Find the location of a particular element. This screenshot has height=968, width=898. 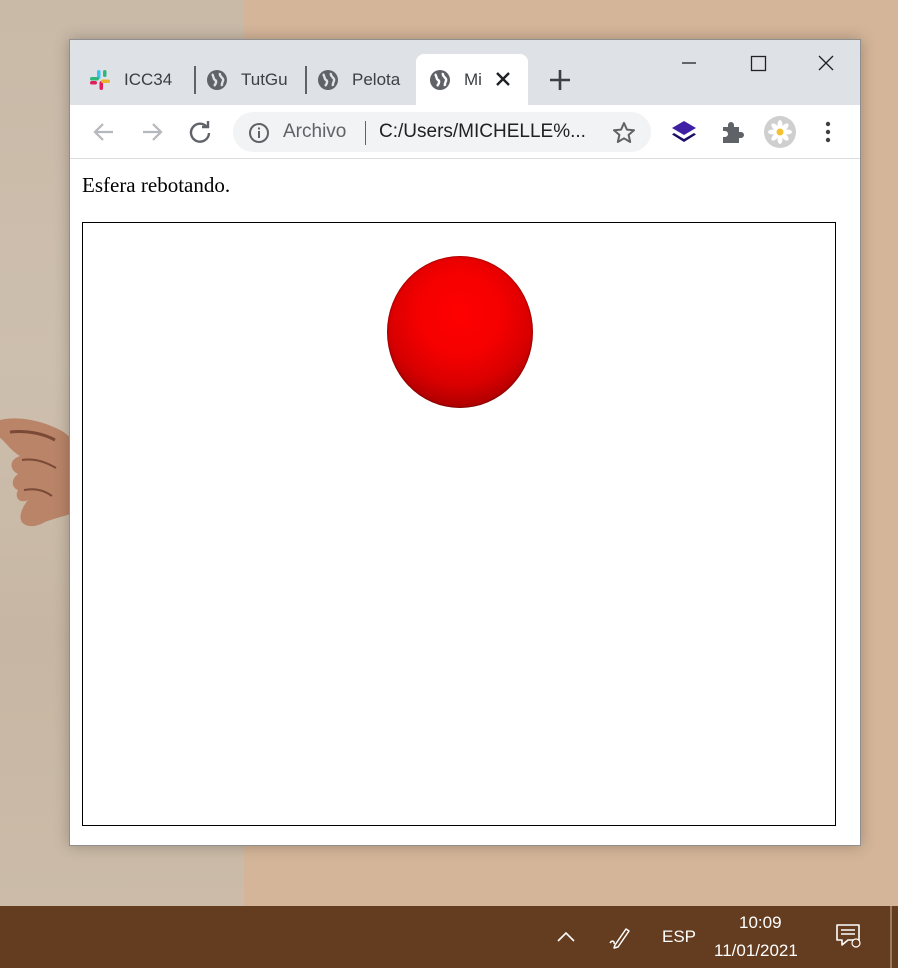

page-heading: Esfera rebotando. is located at coordinates (156, 185).